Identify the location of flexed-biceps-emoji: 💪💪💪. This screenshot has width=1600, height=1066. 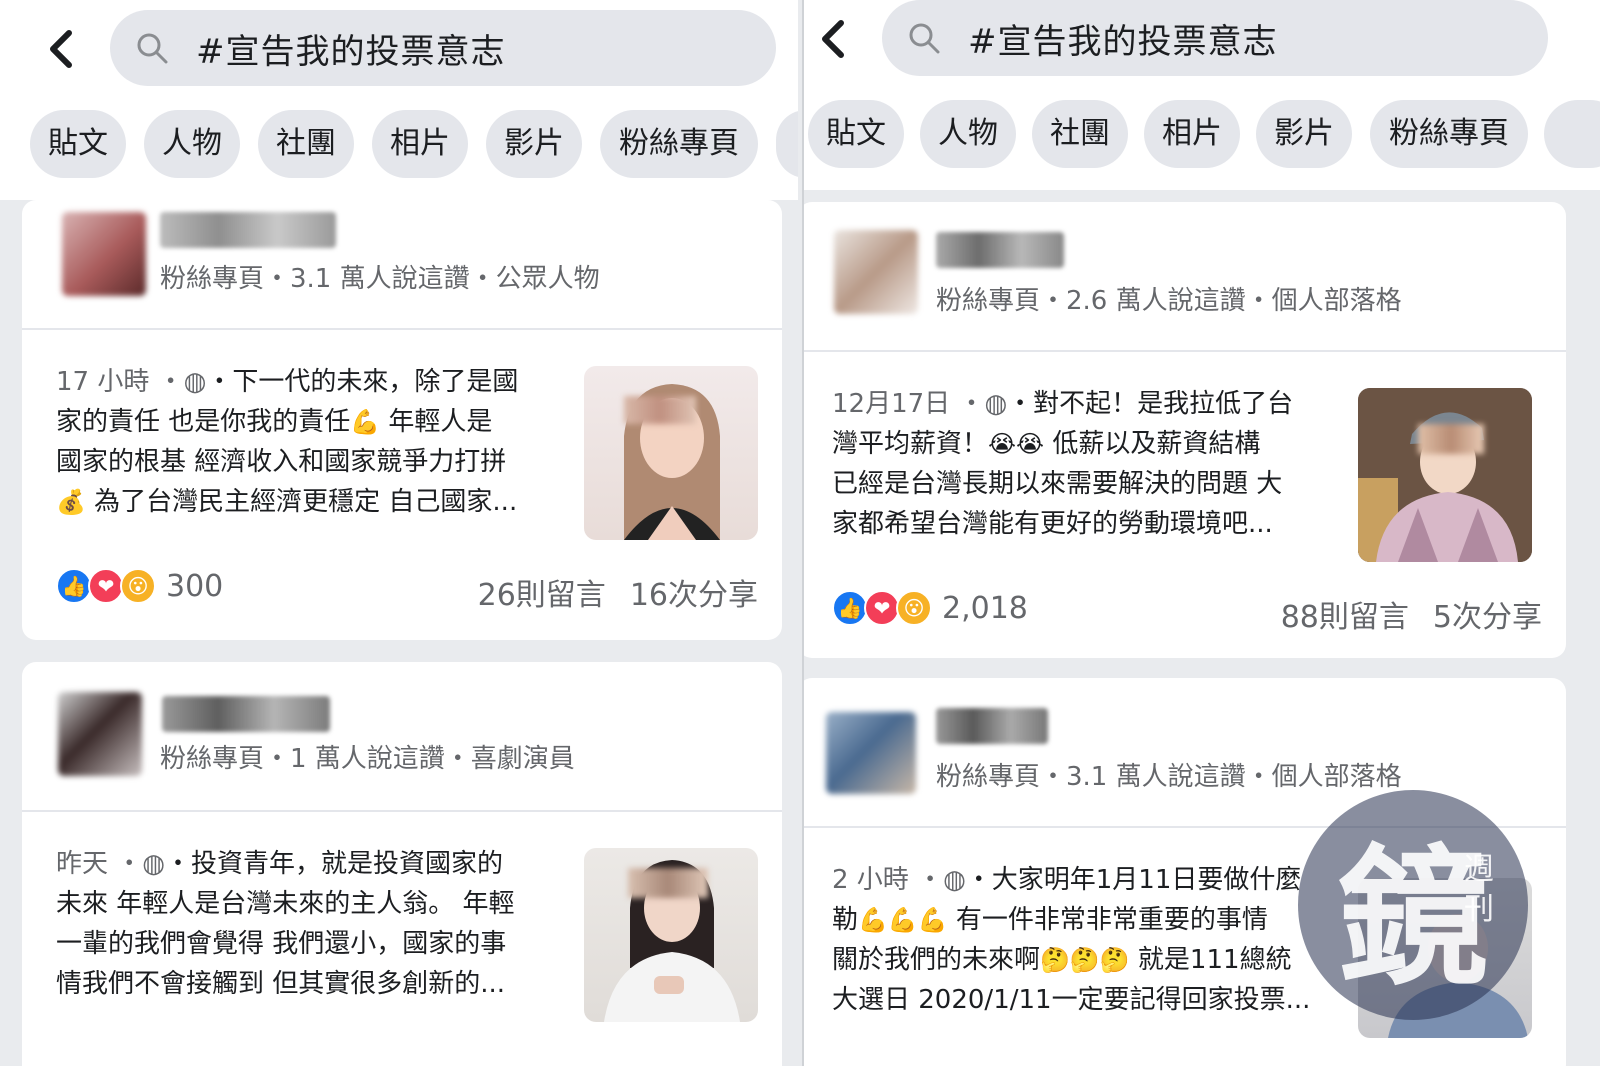
(903, 920).